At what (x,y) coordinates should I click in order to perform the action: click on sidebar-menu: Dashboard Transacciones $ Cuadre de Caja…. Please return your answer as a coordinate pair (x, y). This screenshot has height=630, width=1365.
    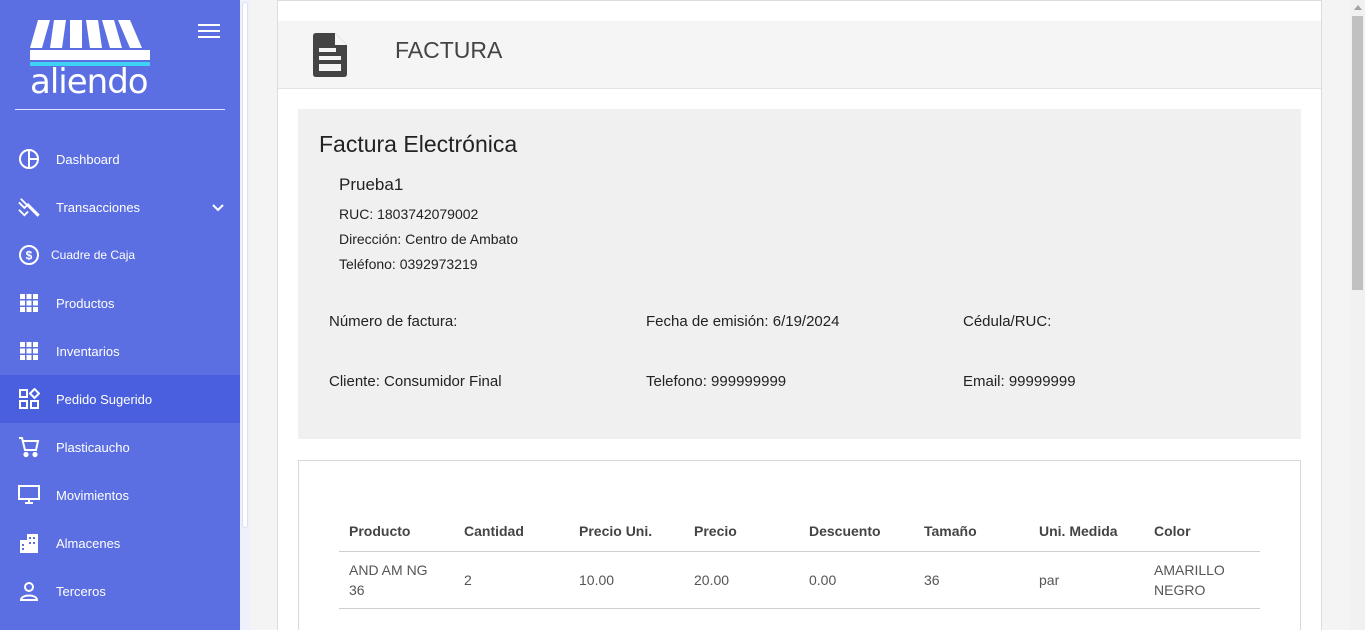
    Looking at the image, I should click on (120, 375).